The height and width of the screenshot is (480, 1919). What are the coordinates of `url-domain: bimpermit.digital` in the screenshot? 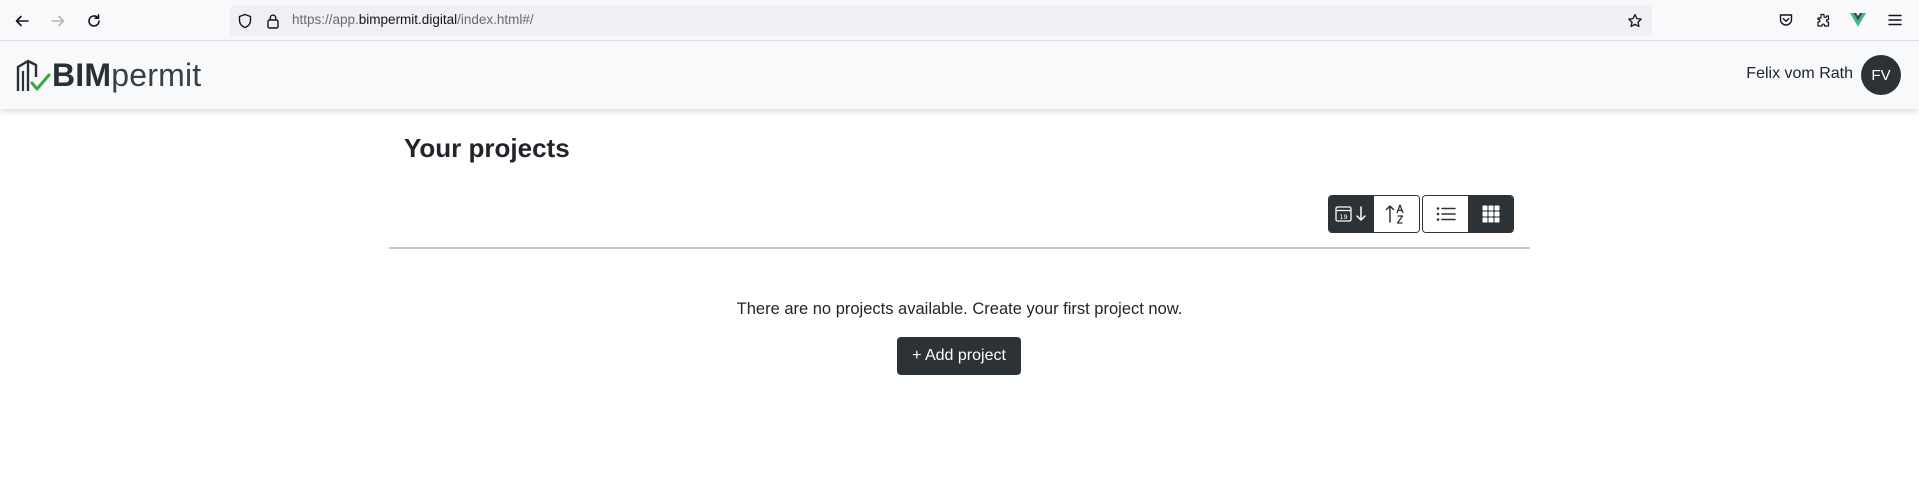 It's located at (408, 19).